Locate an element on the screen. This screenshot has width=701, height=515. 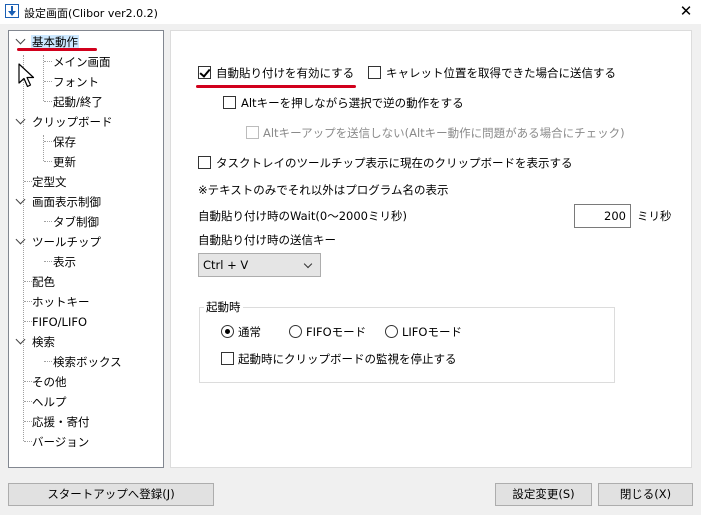
tree-item-label: 表示 is located at coordinates (64, 262).